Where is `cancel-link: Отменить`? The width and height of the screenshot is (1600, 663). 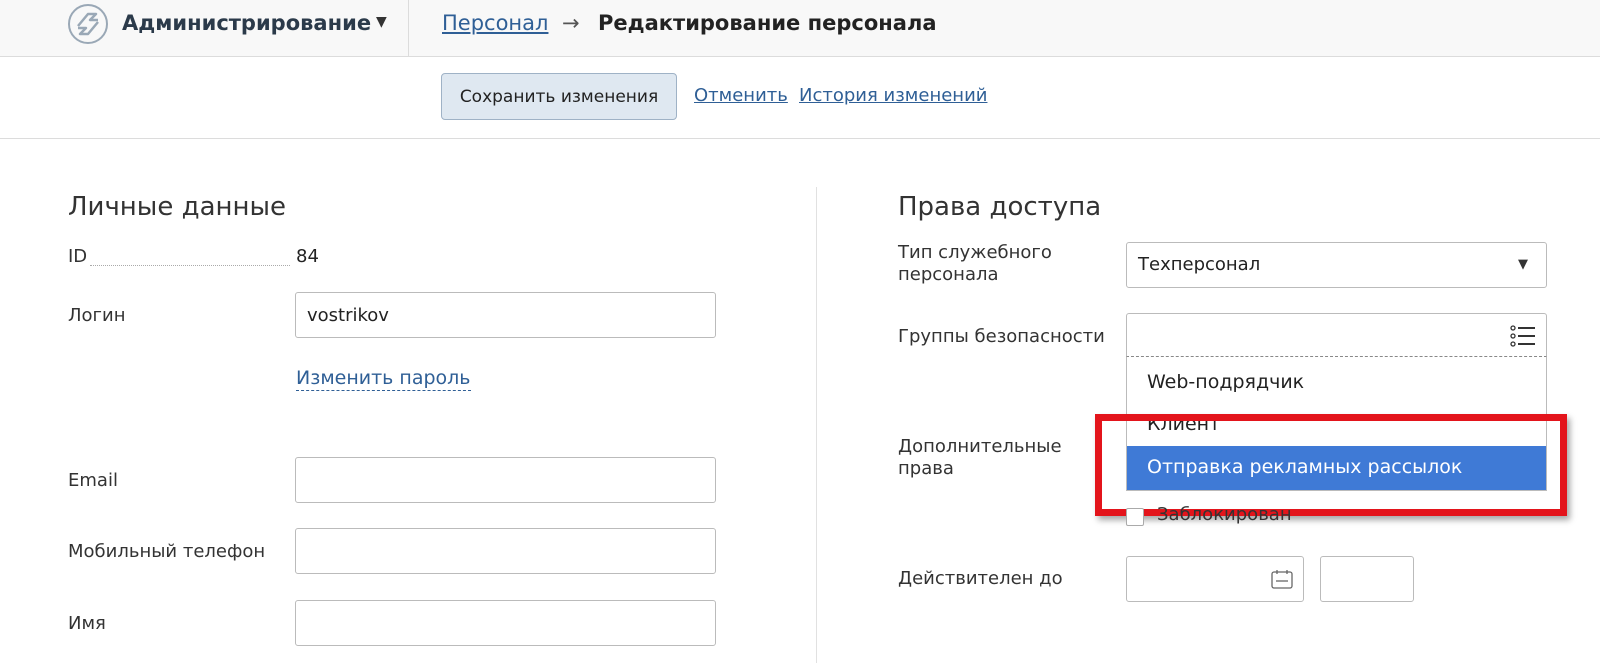
cancel-link: Отменить is located at coordinates (741, 95).